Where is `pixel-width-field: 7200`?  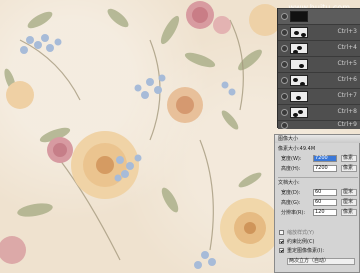
pixel-width-field: 7200 is located at coordinates (325, 158).